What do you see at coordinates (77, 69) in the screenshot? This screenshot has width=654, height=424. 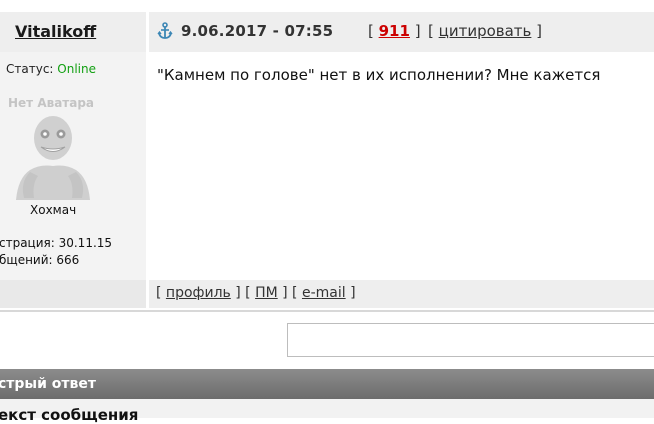 I see `status-value: Online` at bounding box center [77, 69].